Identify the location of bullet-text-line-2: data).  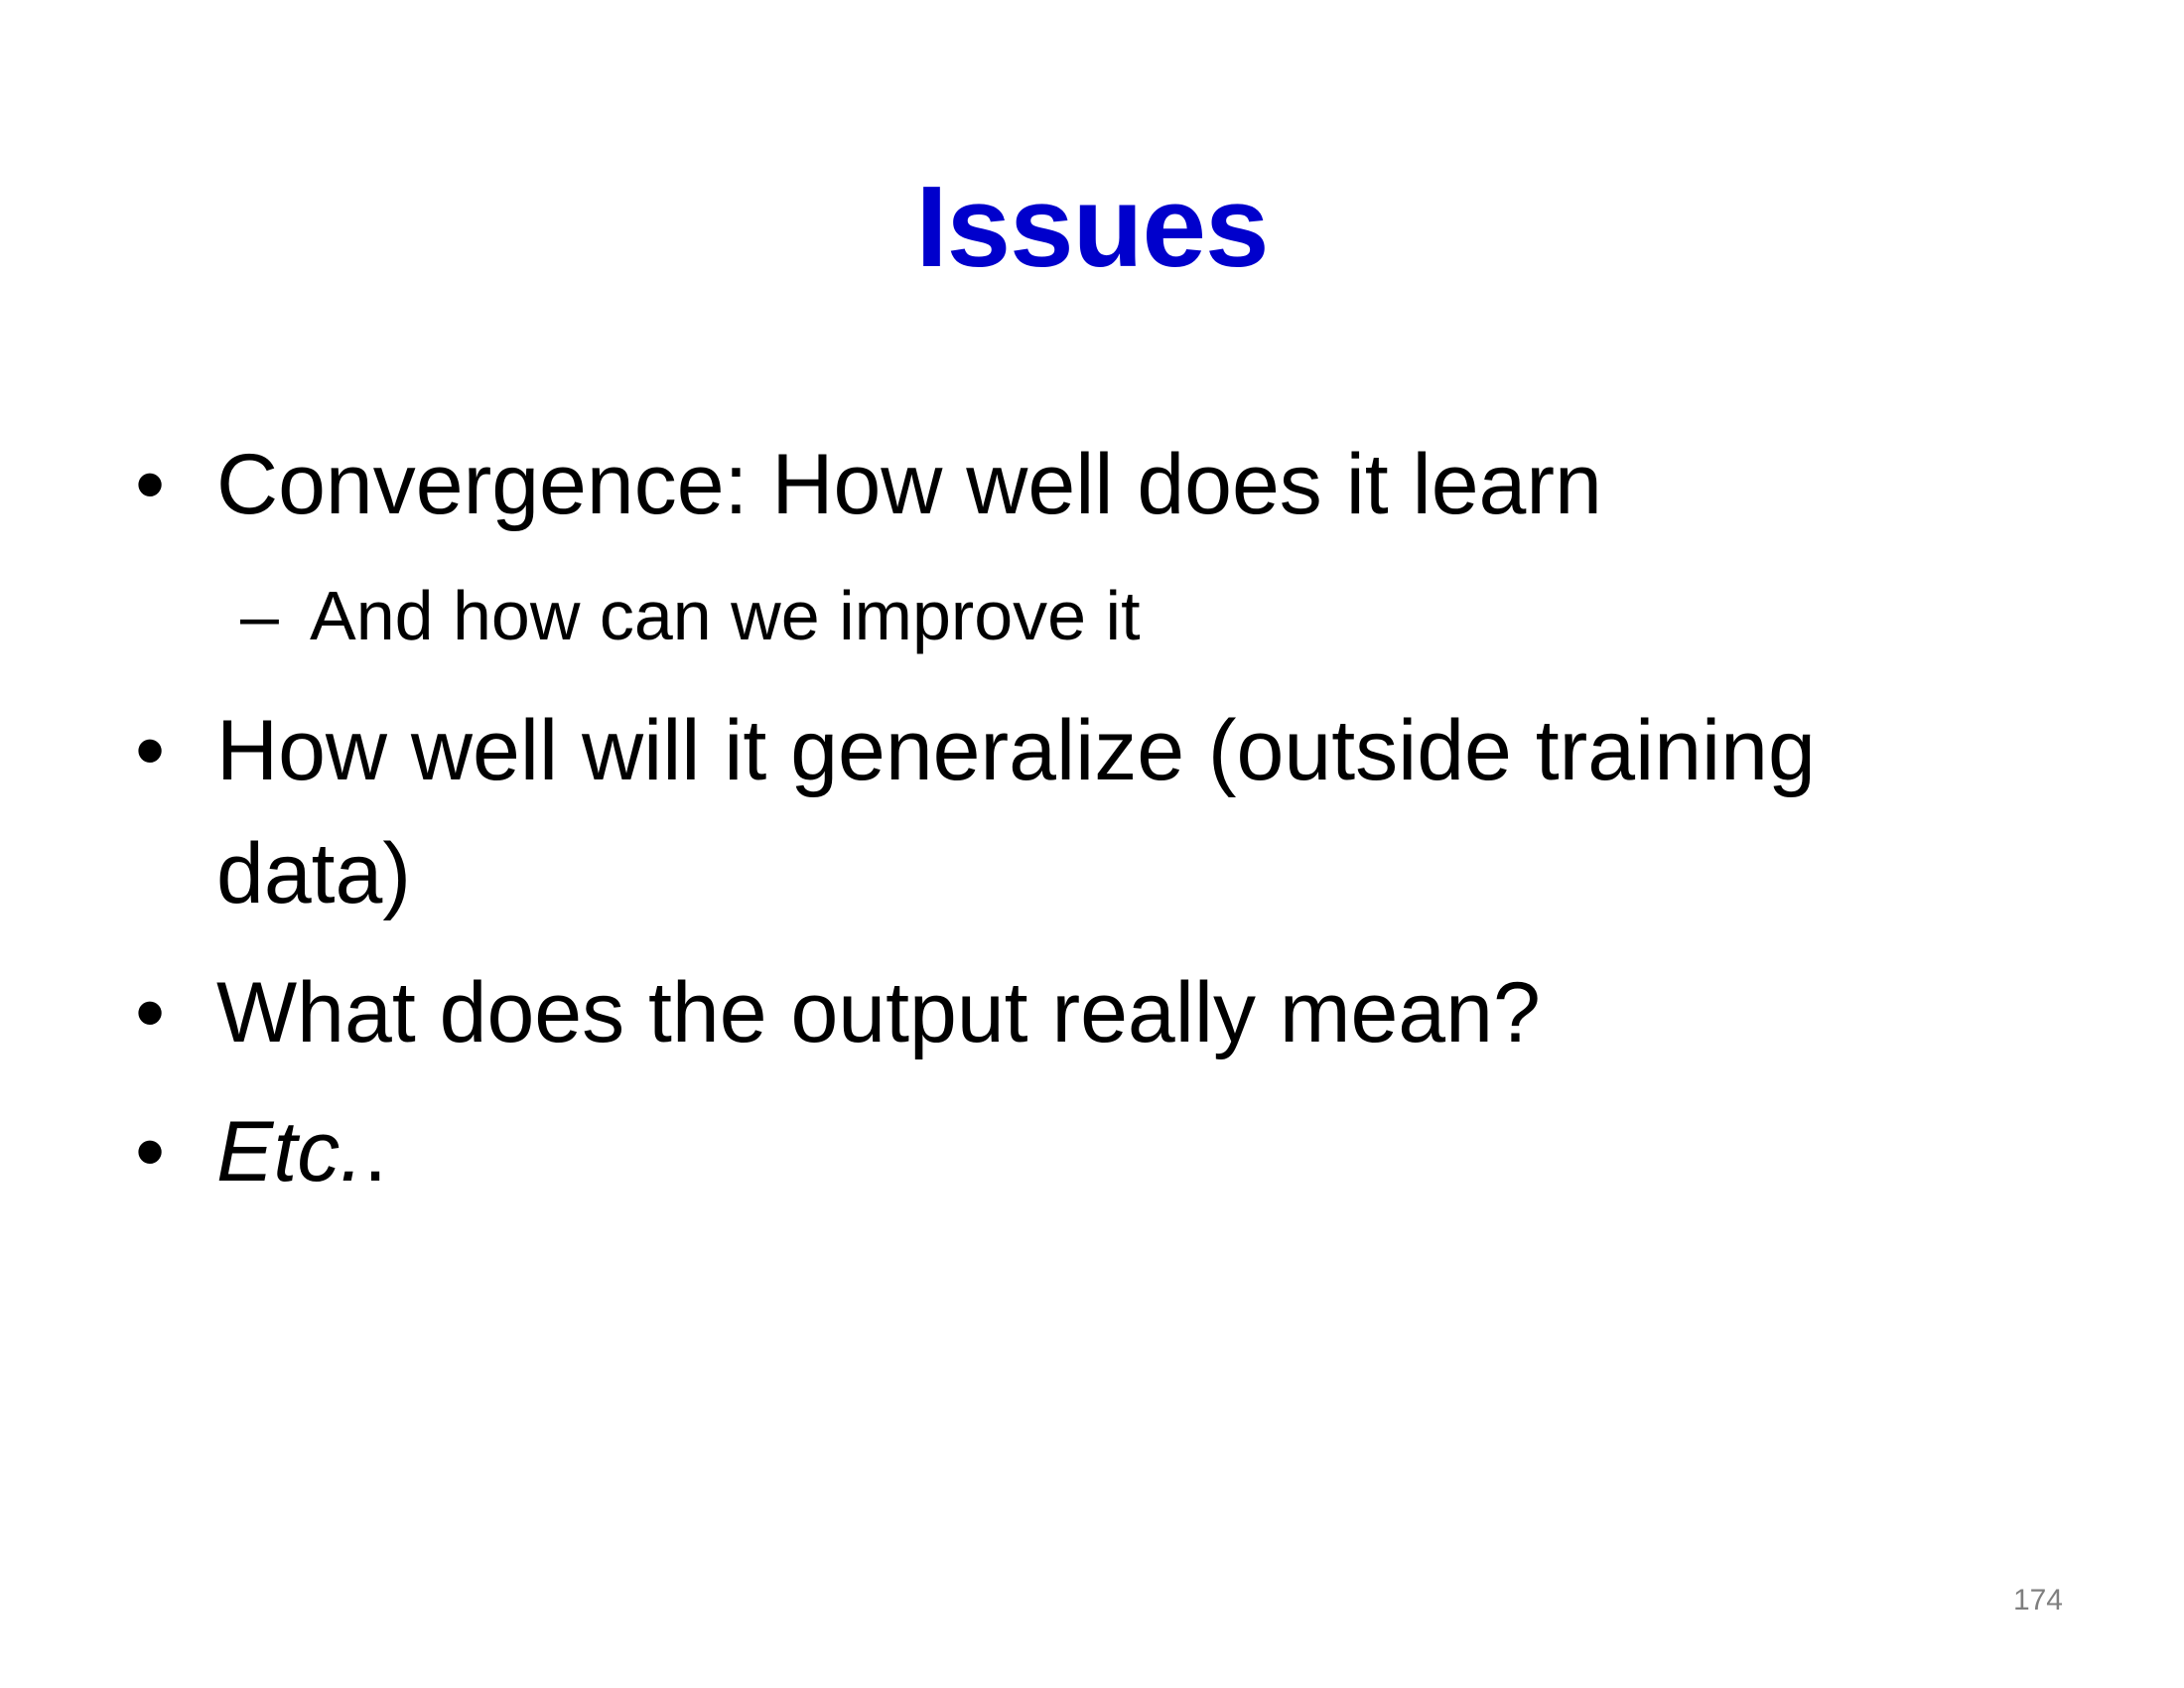
(314, 873).